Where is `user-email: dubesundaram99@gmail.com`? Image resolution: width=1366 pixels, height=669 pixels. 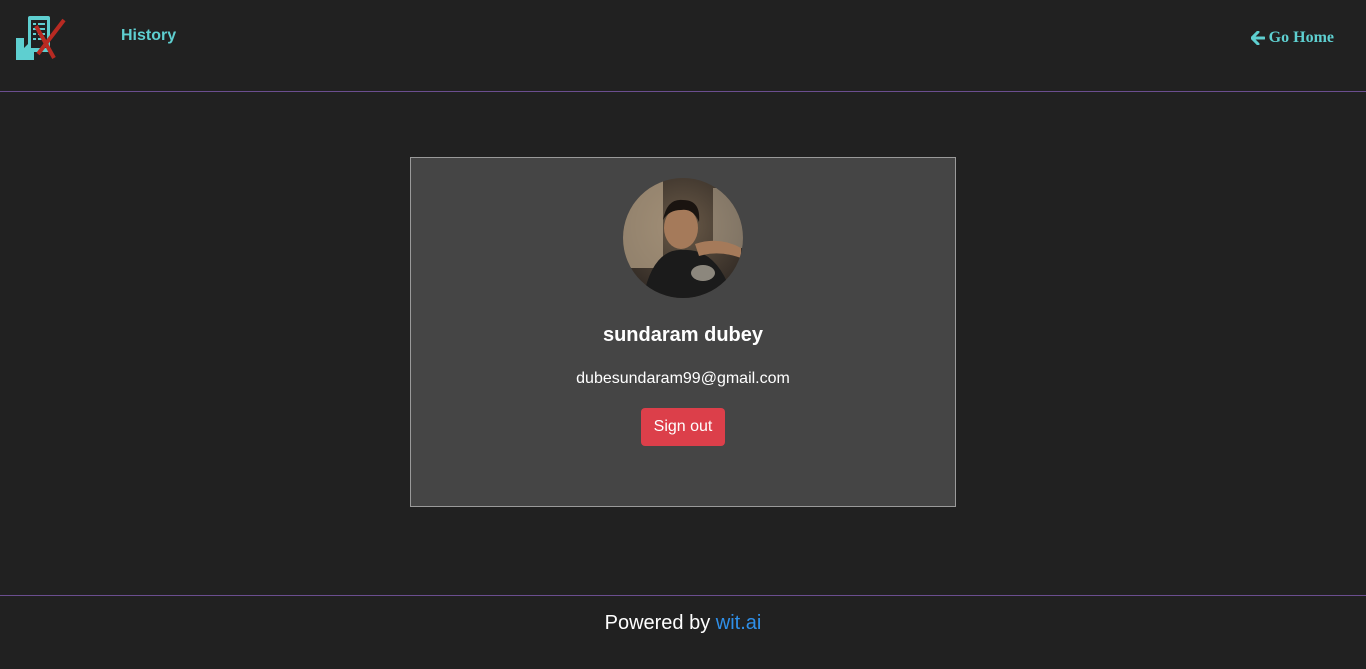 user-email: dubesundaram99@gmail.com is located at coordinates (683, 378).